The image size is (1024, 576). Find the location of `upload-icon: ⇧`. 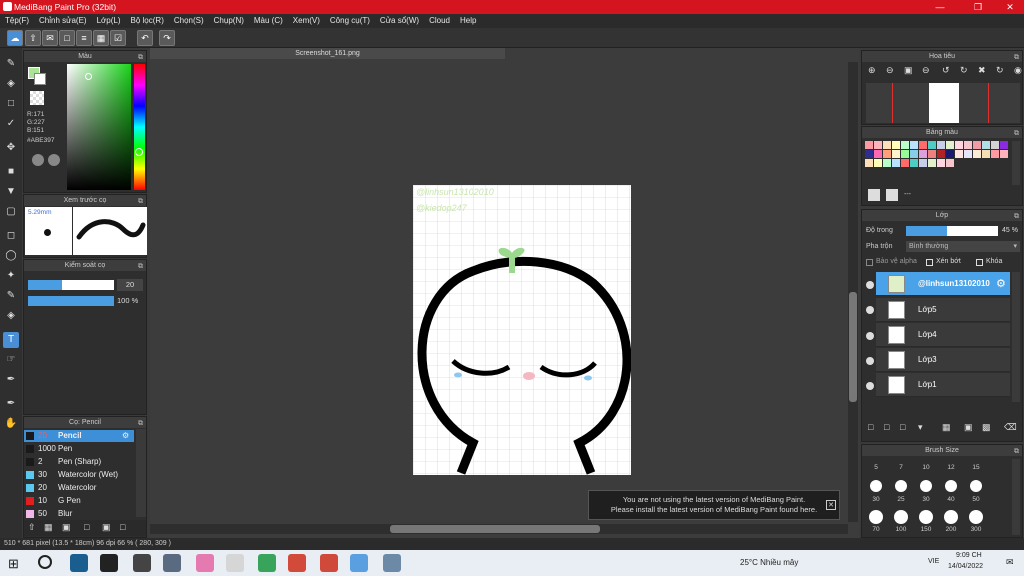

upload-icon: ⇧ is located at coordinates (33, 38).